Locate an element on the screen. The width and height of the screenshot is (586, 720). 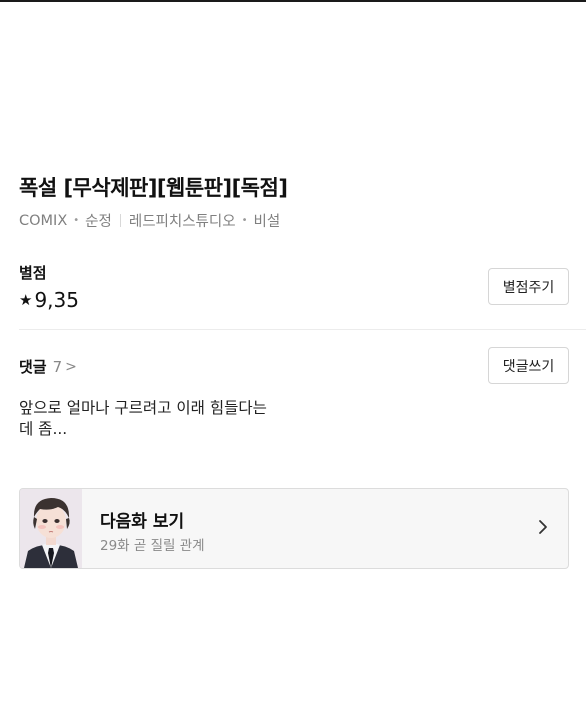
chevron-right-icon: > is located at coordinates (71, 366).